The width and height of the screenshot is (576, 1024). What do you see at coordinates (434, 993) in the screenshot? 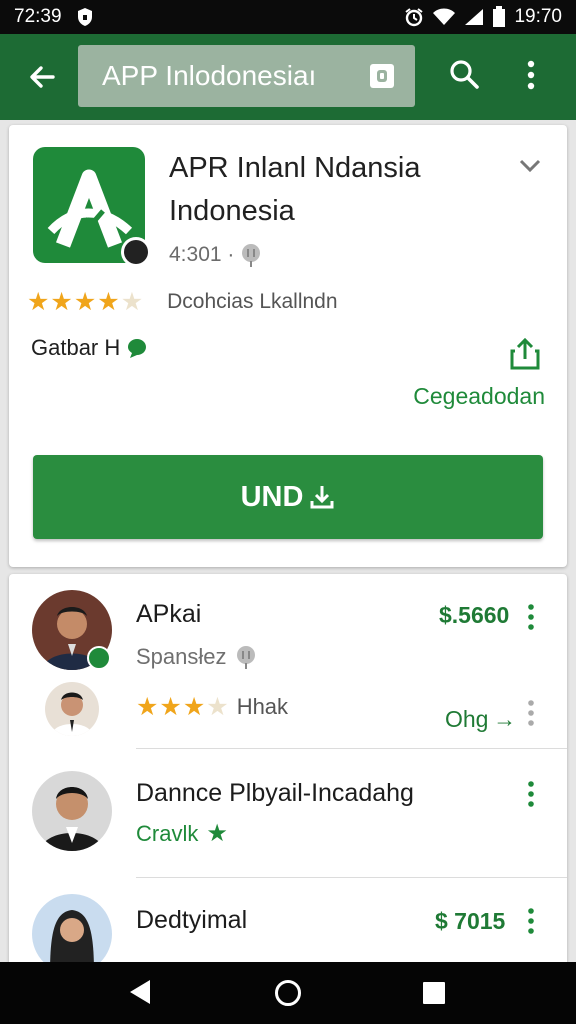
I see `square-recents-icon` at bounding box center [434, 993].